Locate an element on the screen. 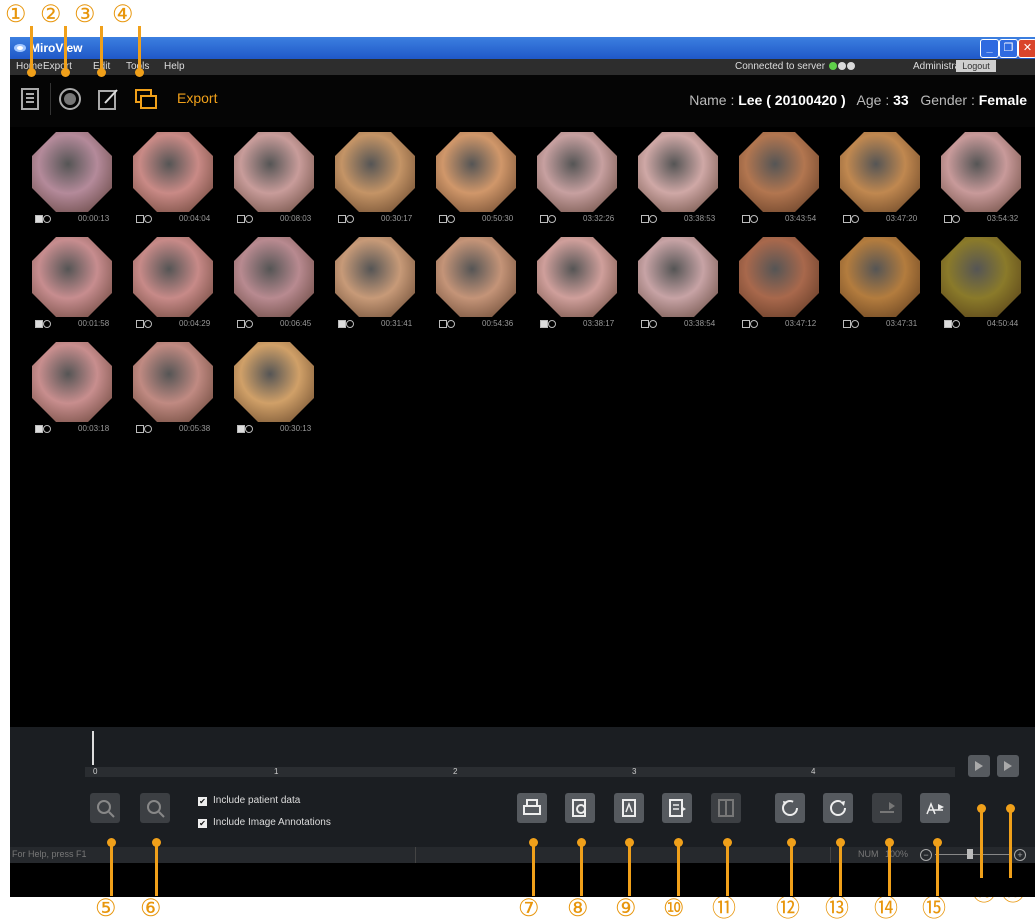 The image size is (1035, 923). rotate-left-button is located at coordinates (790, 808).